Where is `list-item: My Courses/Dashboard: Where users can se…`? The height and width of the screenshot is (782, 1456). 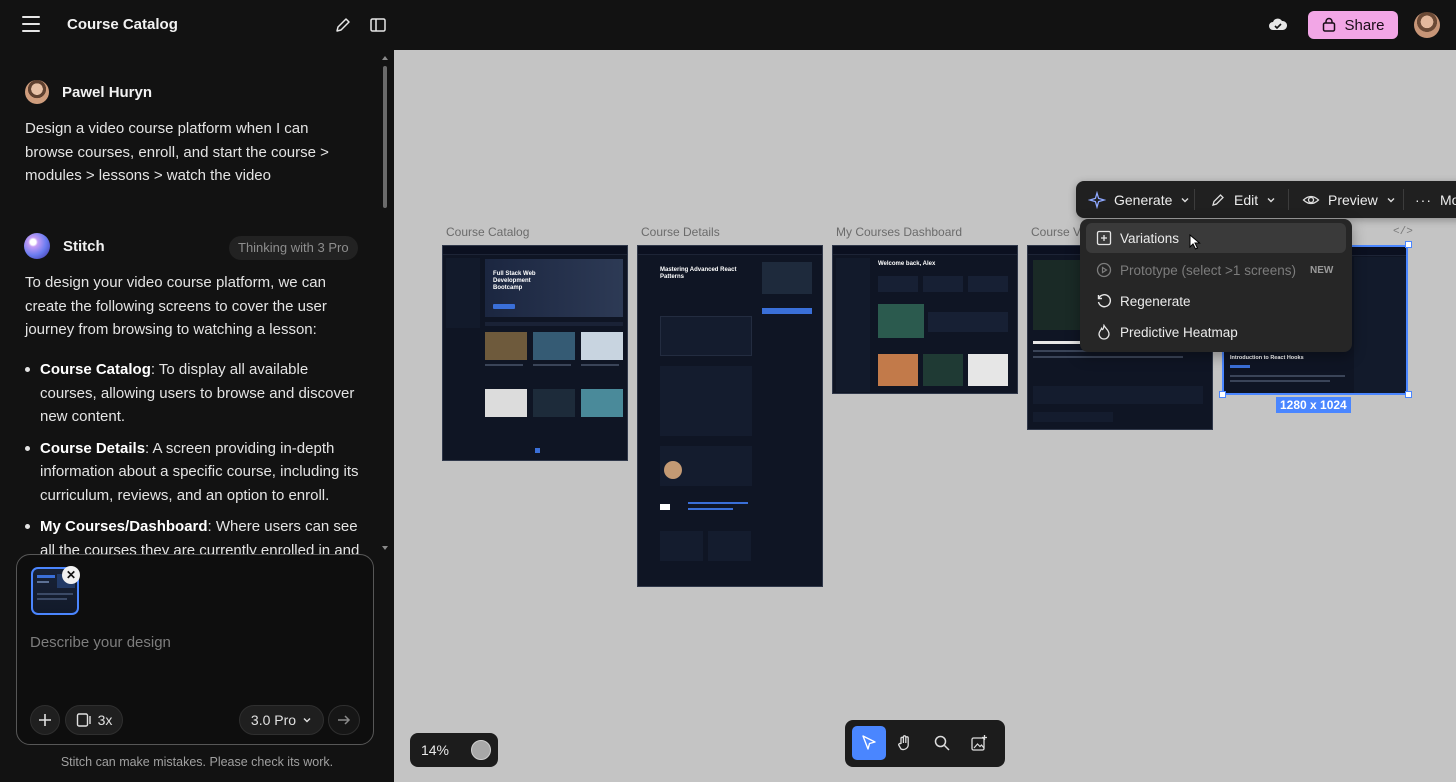 list-item: My Courses/Dashboard: Where users can se… is located at coordinates (192, 535).